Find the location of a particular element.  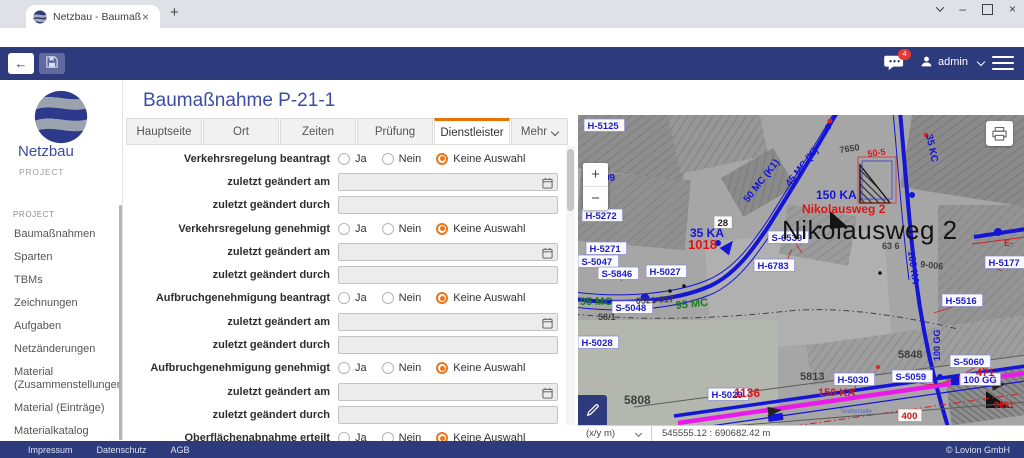

zoom-out-button: − is located at coordinates (595, 198).